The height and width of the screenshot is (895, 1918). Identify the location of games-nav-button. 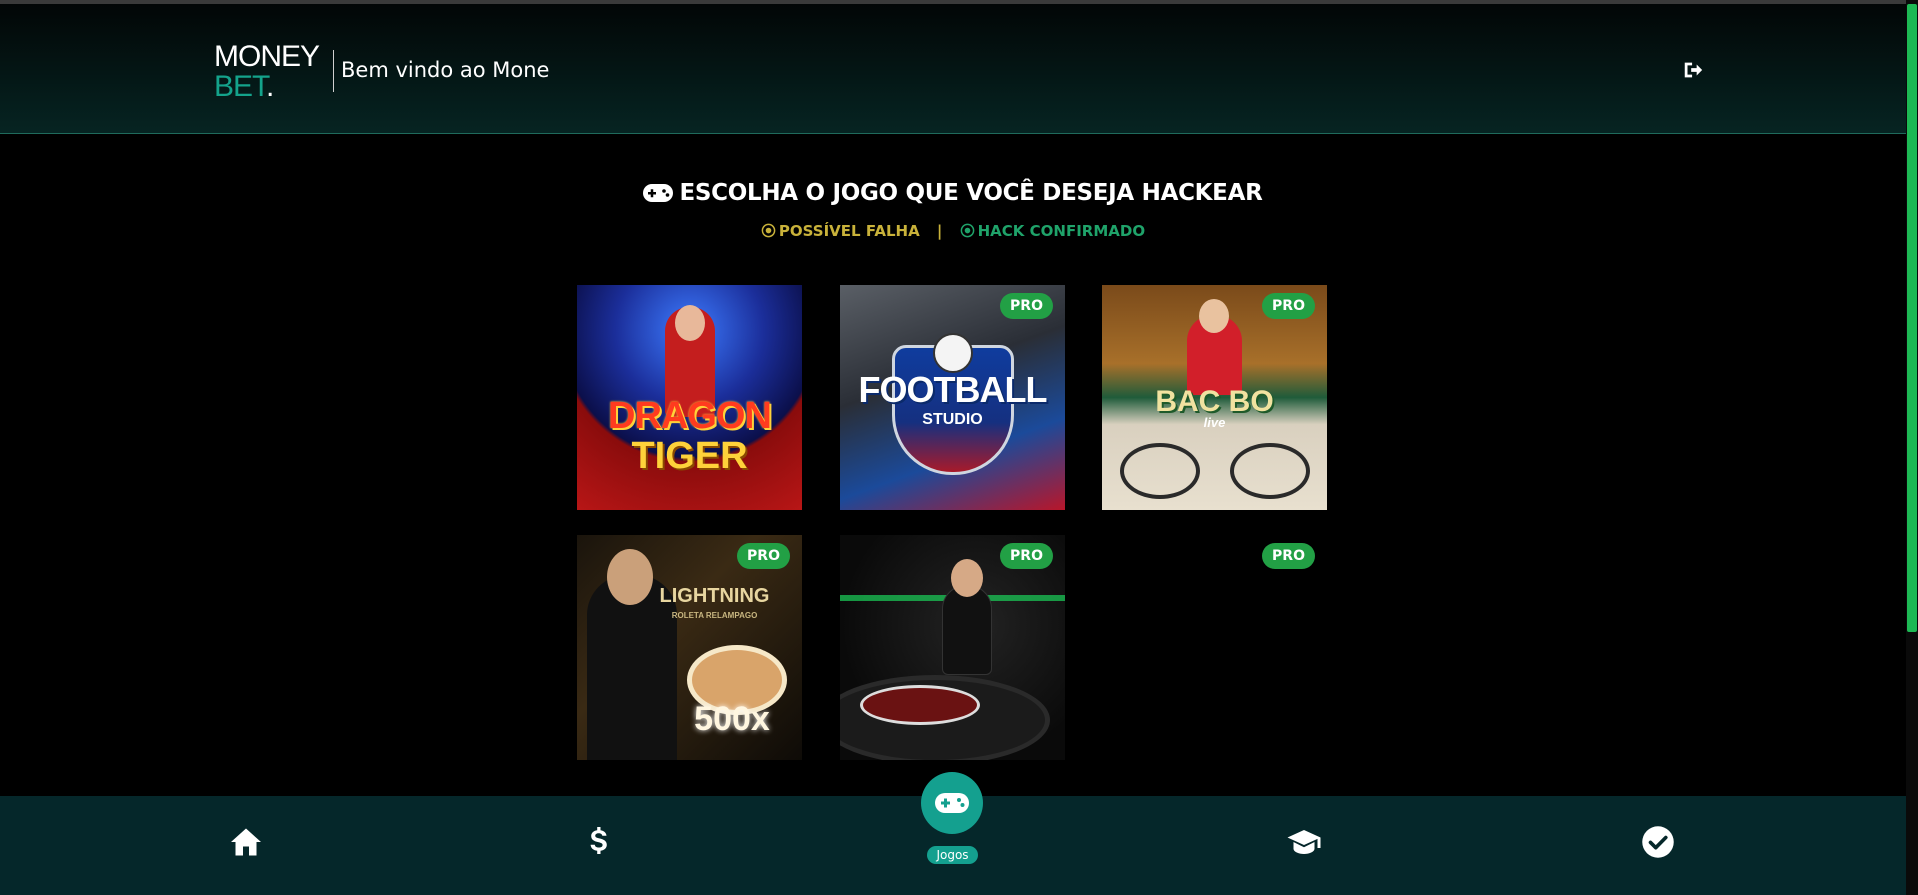
(952, 803).